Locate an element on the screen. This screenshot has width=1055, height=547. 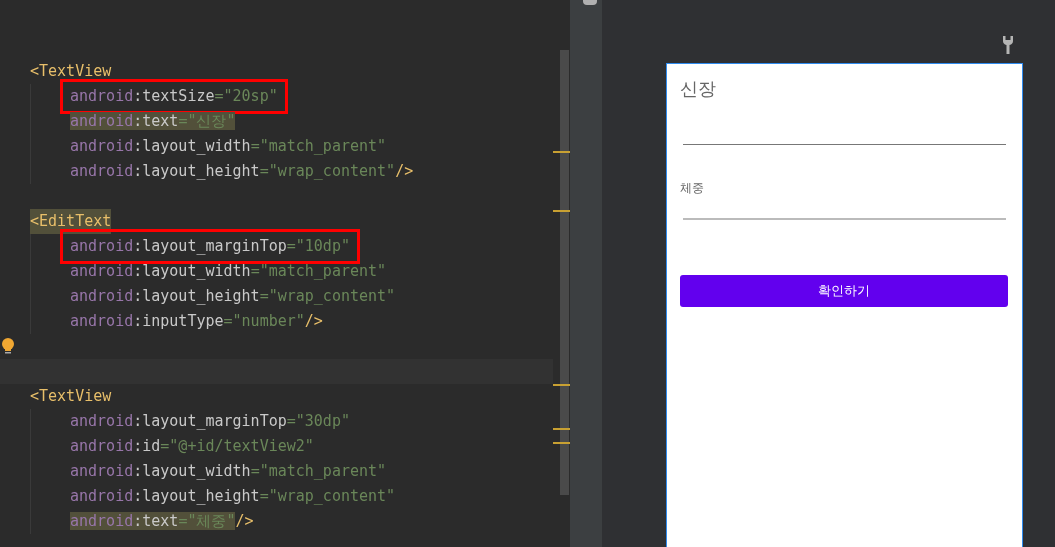
code-line: android:layout_marginTop="30dp" is located at coordinates (210, 421).